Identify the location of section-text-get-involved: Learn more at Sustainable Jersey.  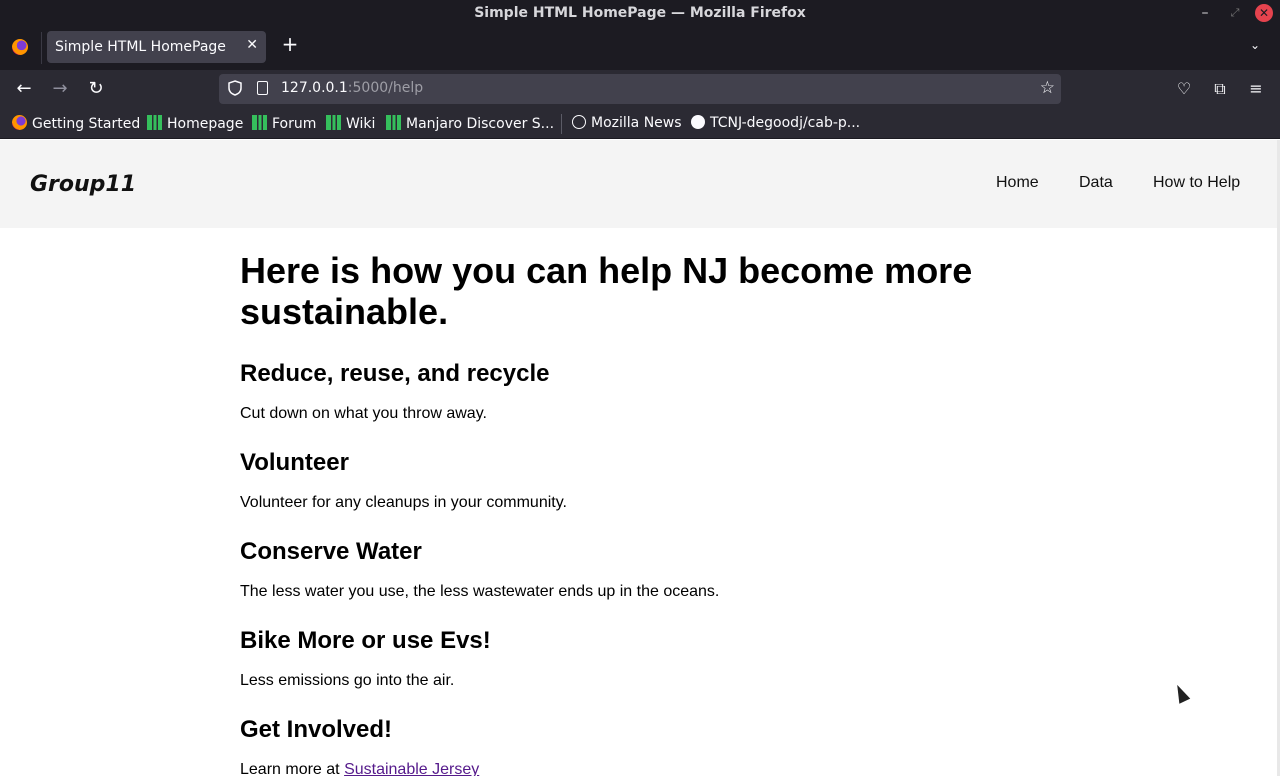
(640, 768).